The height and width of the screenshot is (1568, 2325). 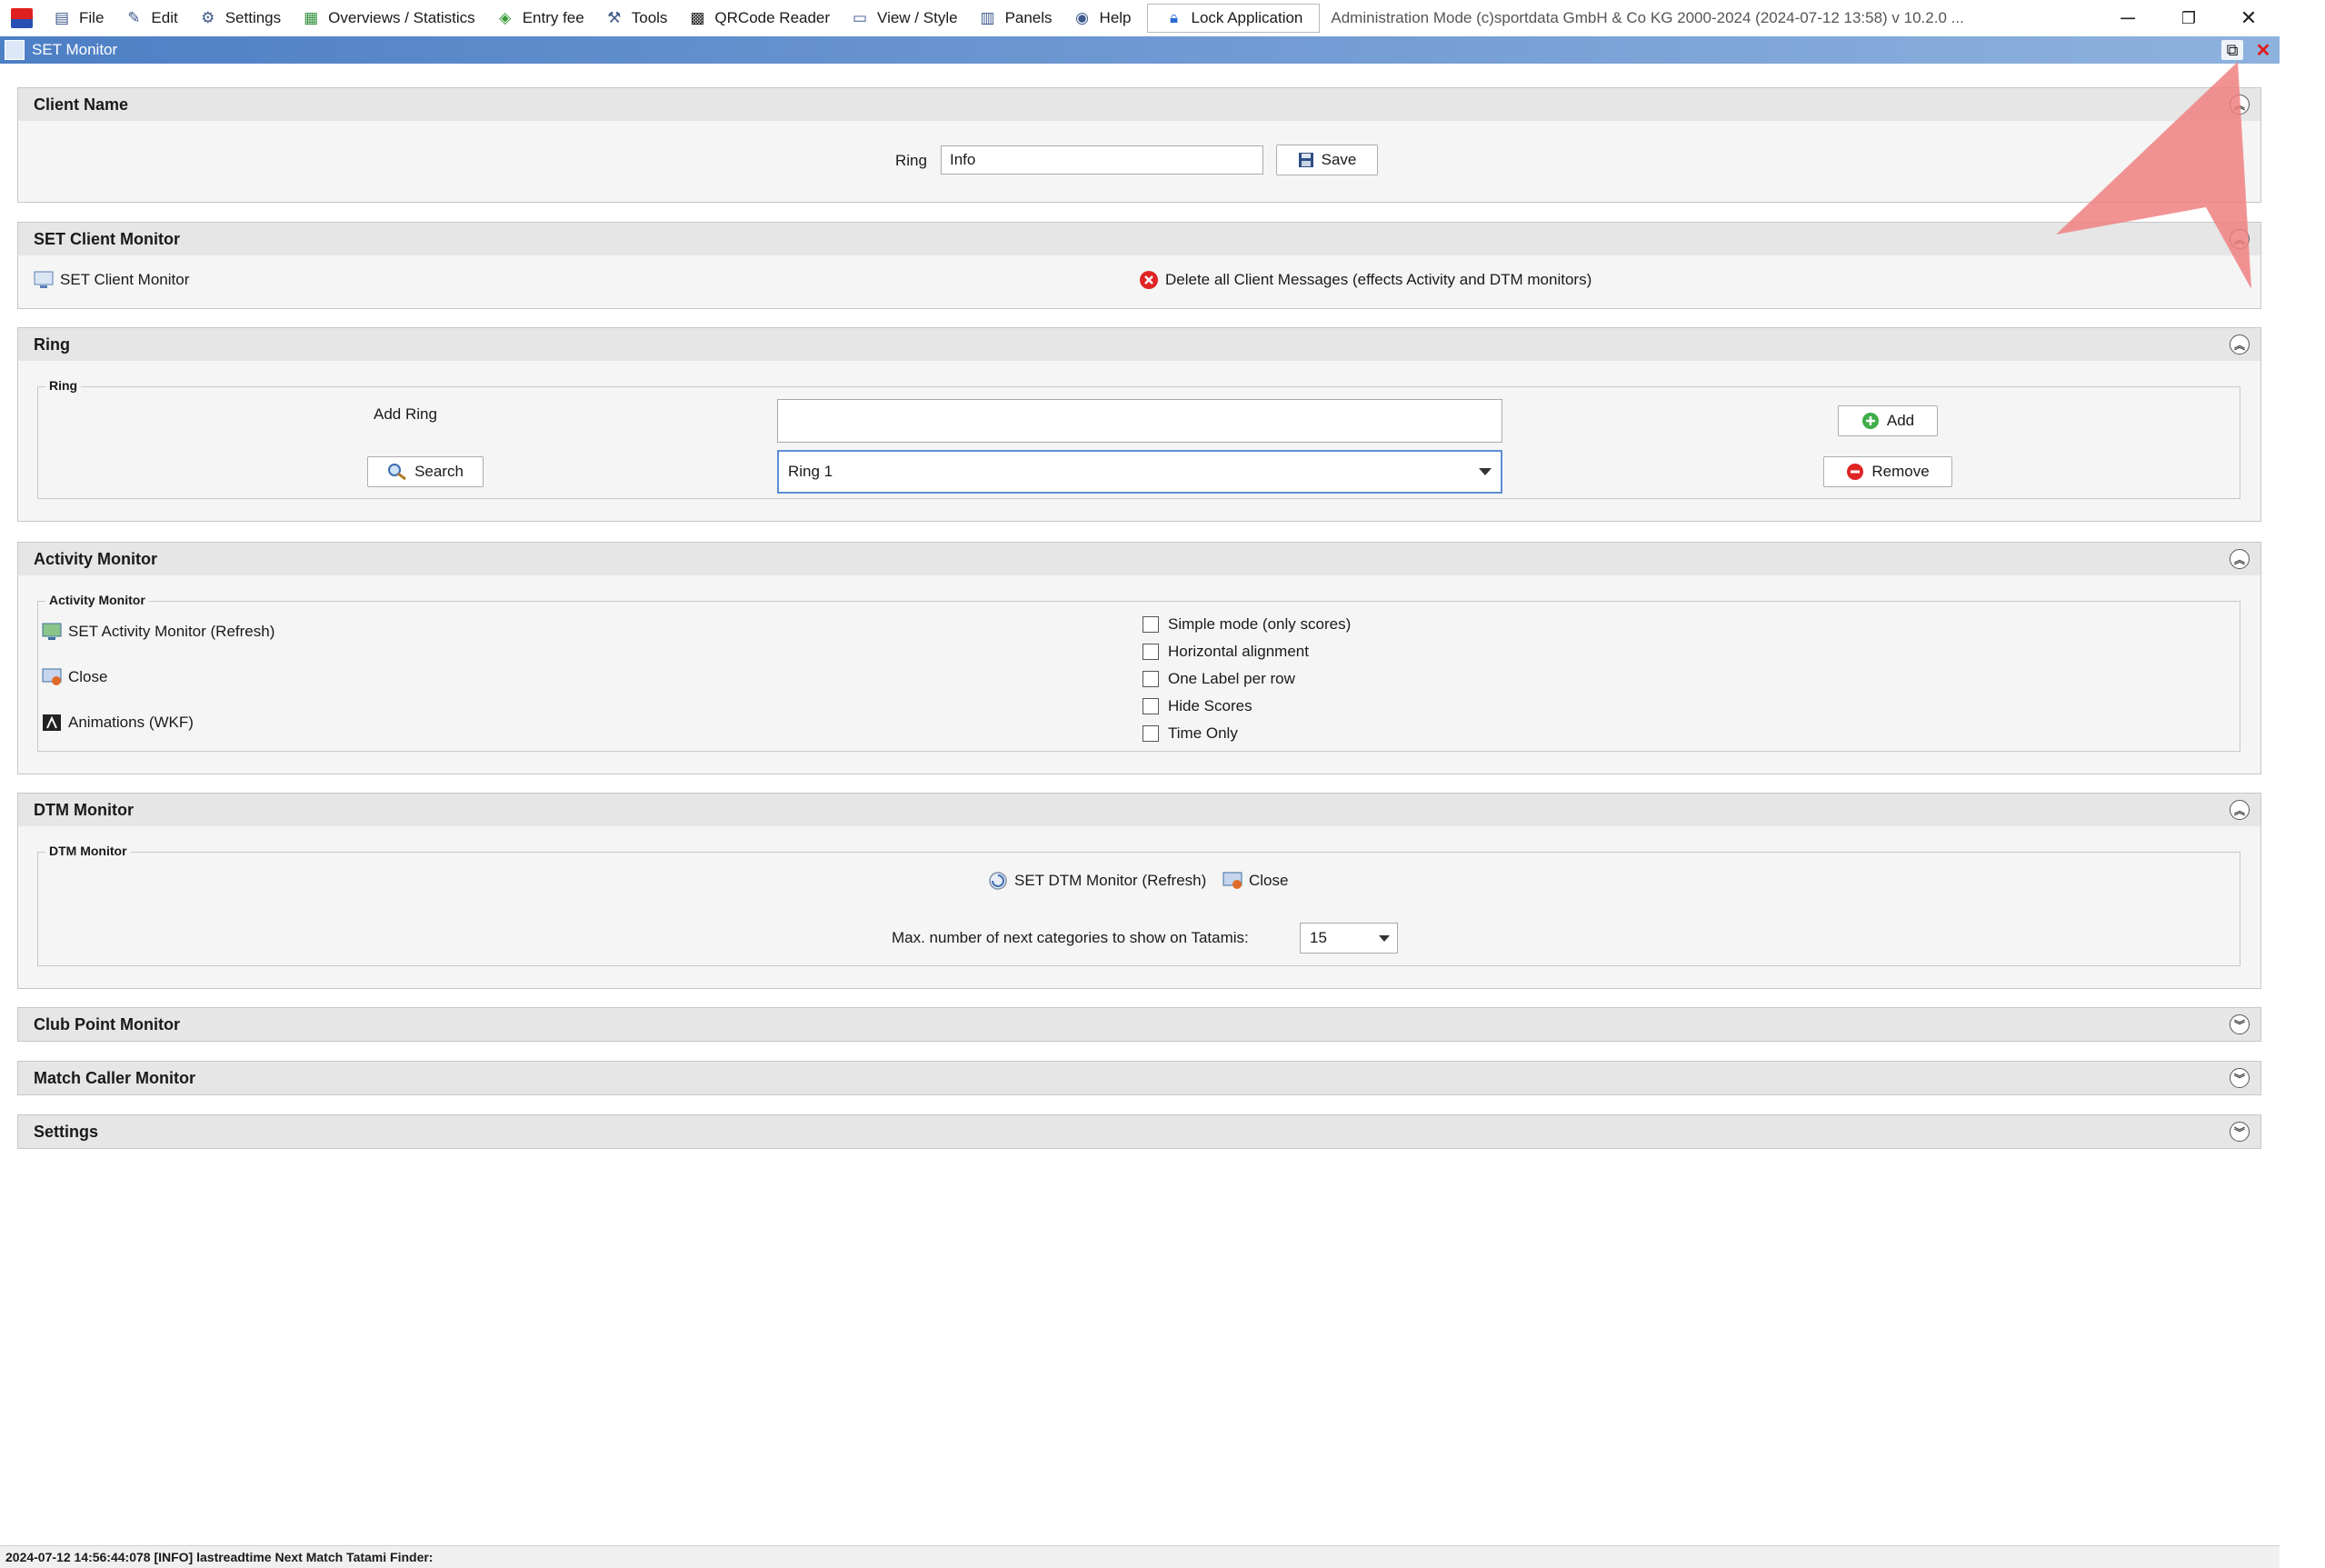 I want to click on monitor-icon, so click(x=44, y=280).